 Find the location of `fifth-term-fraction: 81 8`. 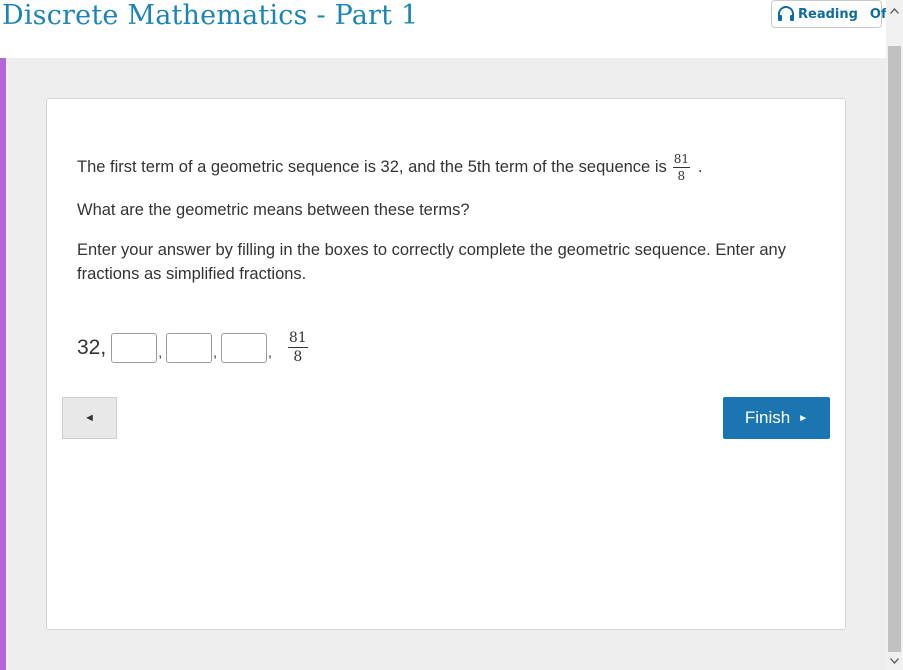

fifth-term-fraction: 81 8 is located at coordinates (681, 167).